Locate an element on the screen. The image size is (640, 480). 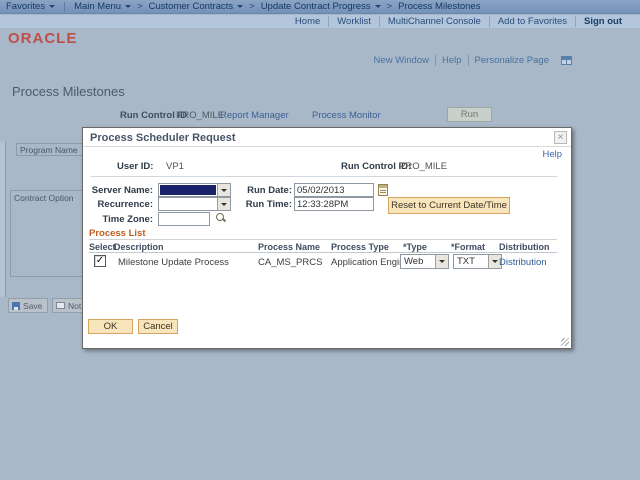
user-id-value: VP1 is located at coordinates (175, 166).